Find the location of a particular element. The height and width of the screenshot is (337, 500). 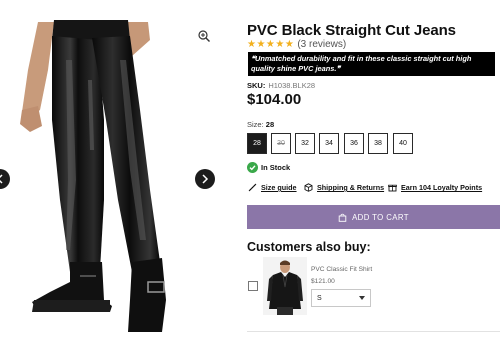

check-icon is located at coordinates (252, 167).